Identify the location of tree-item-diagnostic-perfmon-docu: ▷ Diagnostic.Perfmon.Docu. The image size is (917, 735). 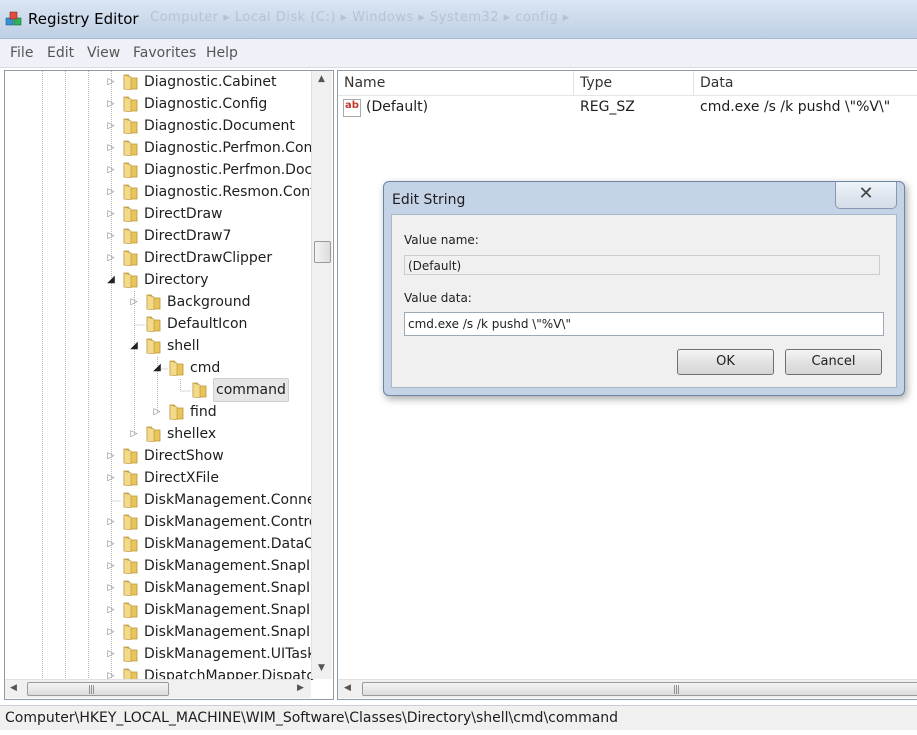
(163, 170).